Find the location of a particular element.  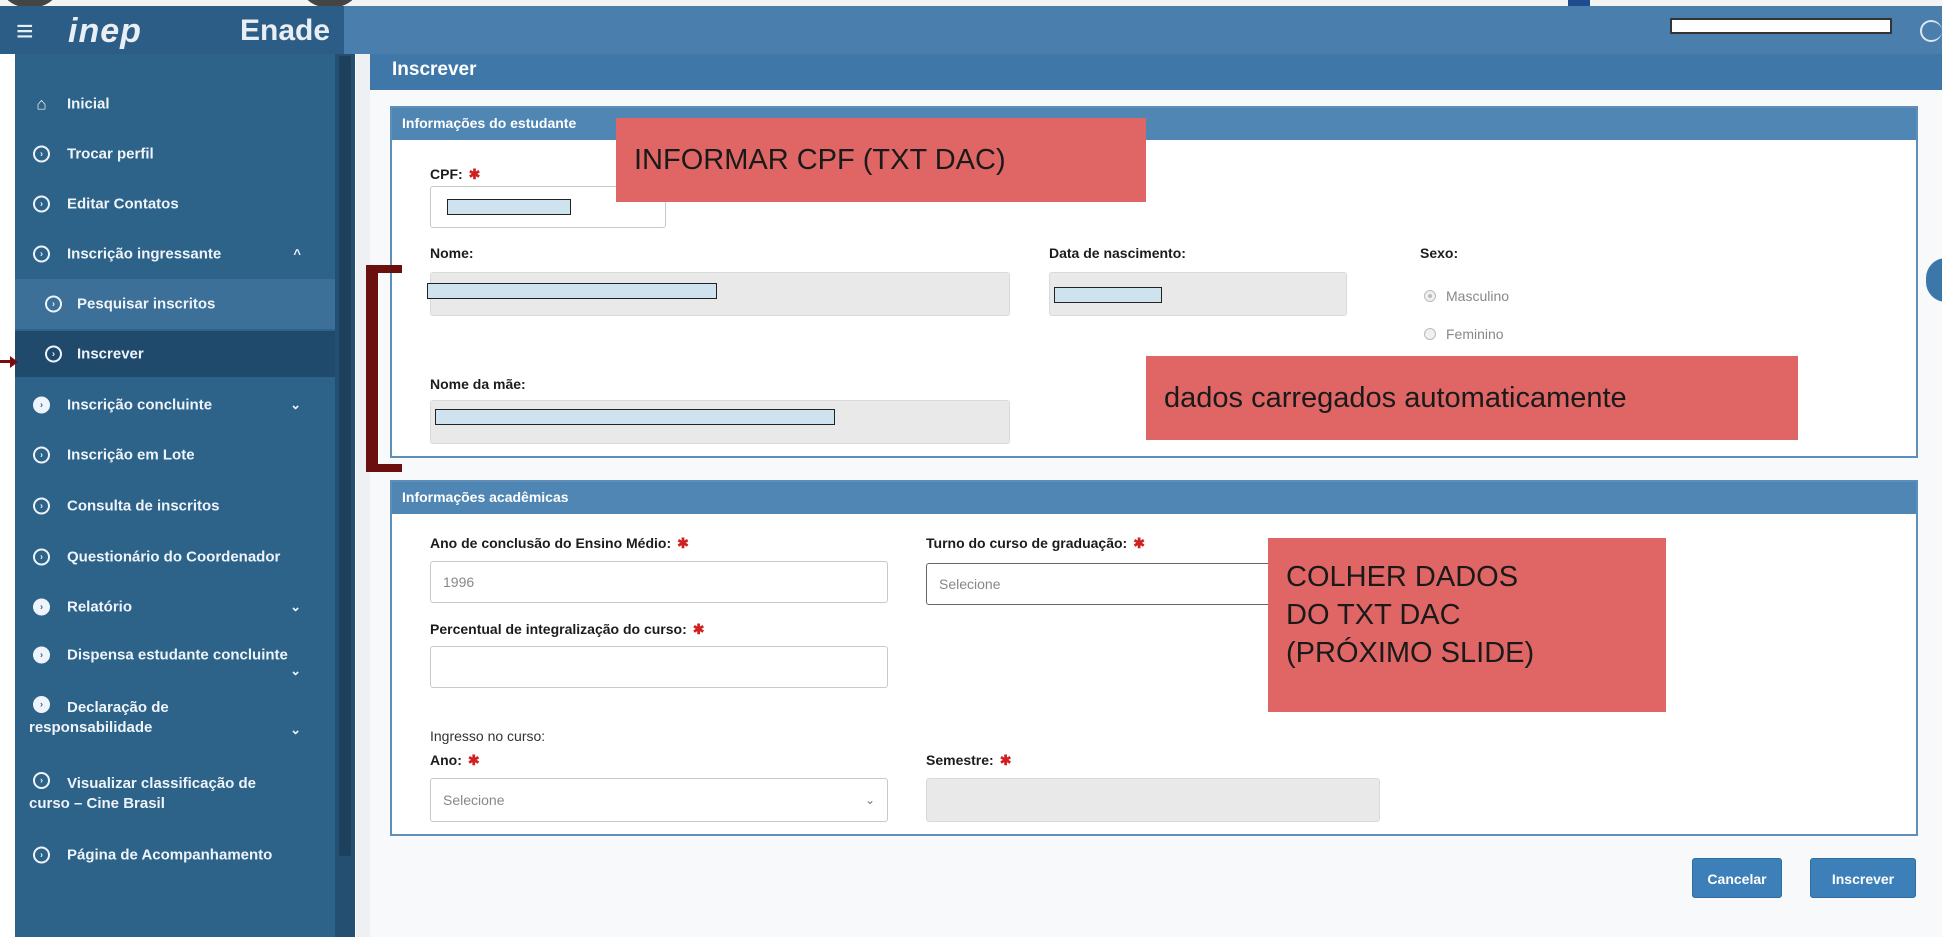

cpf-label-text: CPF: is located at coordinates (446, 174).